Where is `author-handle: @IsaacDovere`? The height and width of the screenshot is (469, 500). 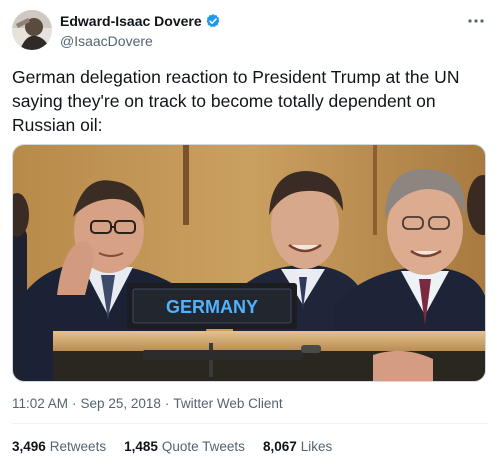
author-handle: @IsaacDovere is located at coordinates (140, 41).